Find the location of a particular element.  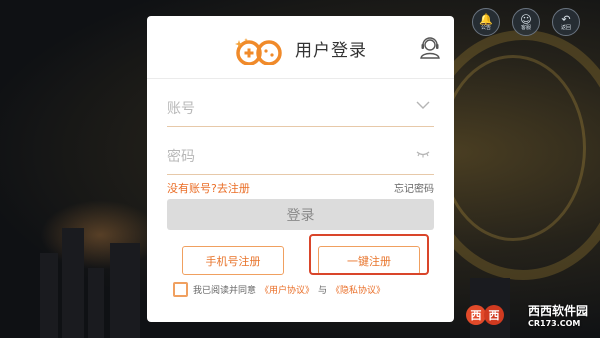

password-field: 密码 is located at coordinates (300, 156).